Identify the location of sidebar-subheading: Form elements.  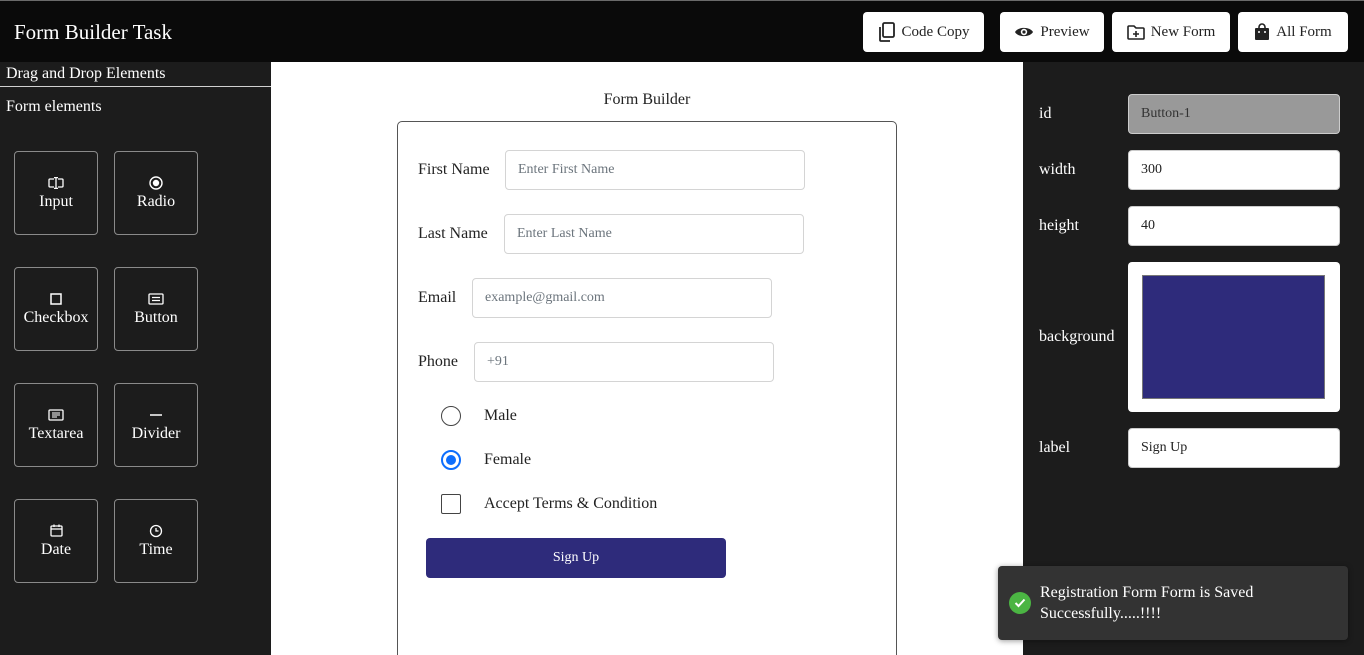
(54, 106).